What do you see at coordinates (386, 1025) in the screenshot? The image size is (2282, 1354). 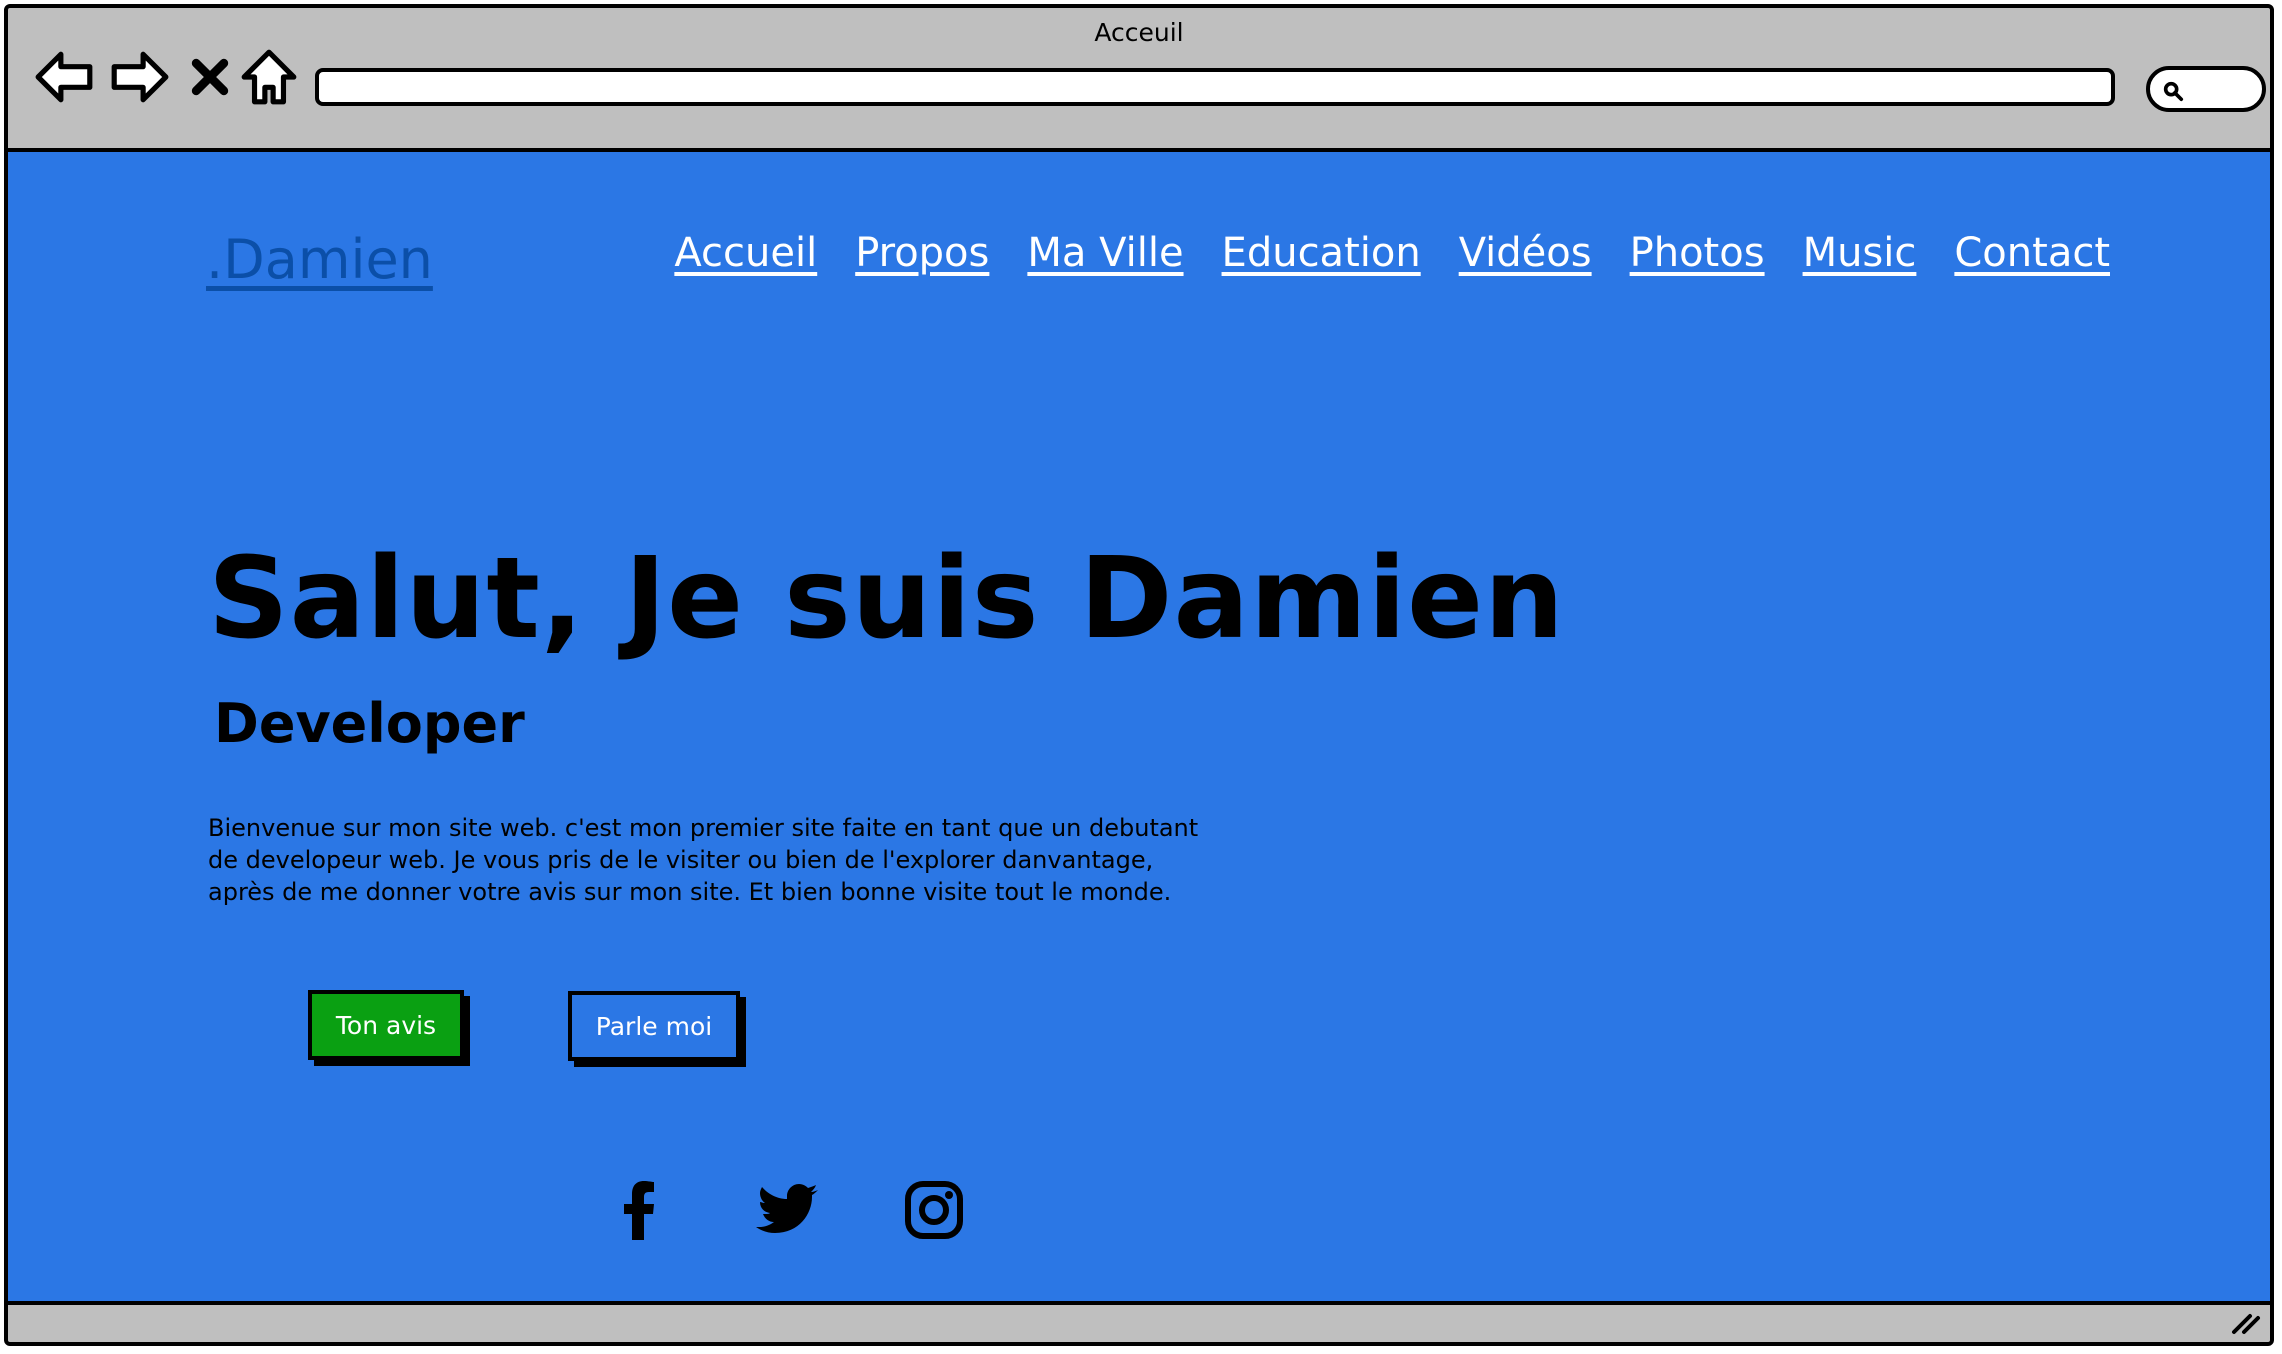 I see `ton-avis-button: Ton avis` at bounding box center [386, 1025].